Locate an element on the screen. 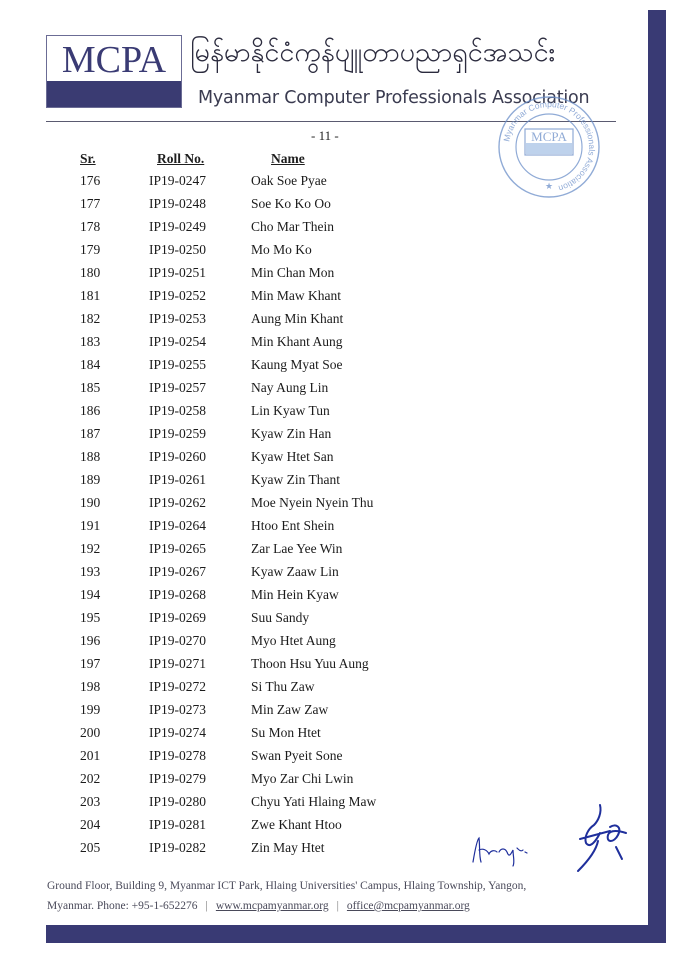 The width and height of the screenshot is (679, 960). row-name: Su Mon Htet is located at coordinates (286, 732).